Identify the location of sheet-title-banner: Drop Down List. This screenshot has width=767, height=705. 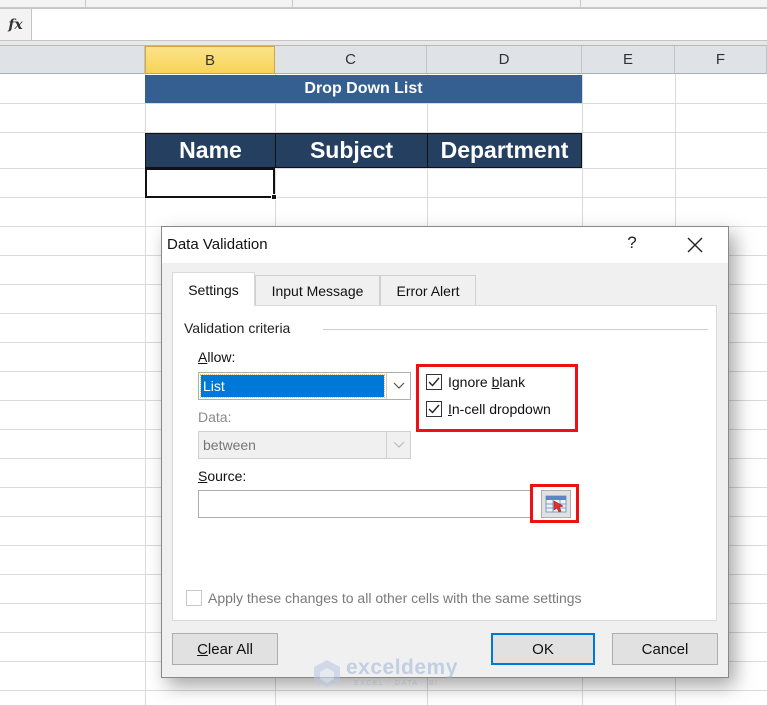
(363, 89).